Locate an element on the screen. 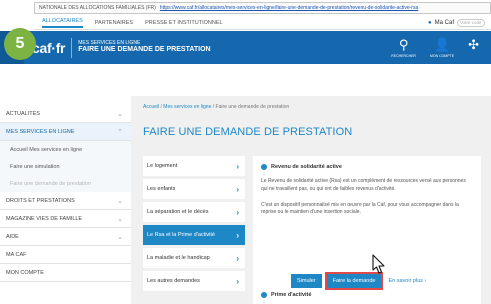 Image resolution: width=491 pixels, height=304 pixels. category-maladie: La maladie et le handicap › is located at coordinates (194, 258).